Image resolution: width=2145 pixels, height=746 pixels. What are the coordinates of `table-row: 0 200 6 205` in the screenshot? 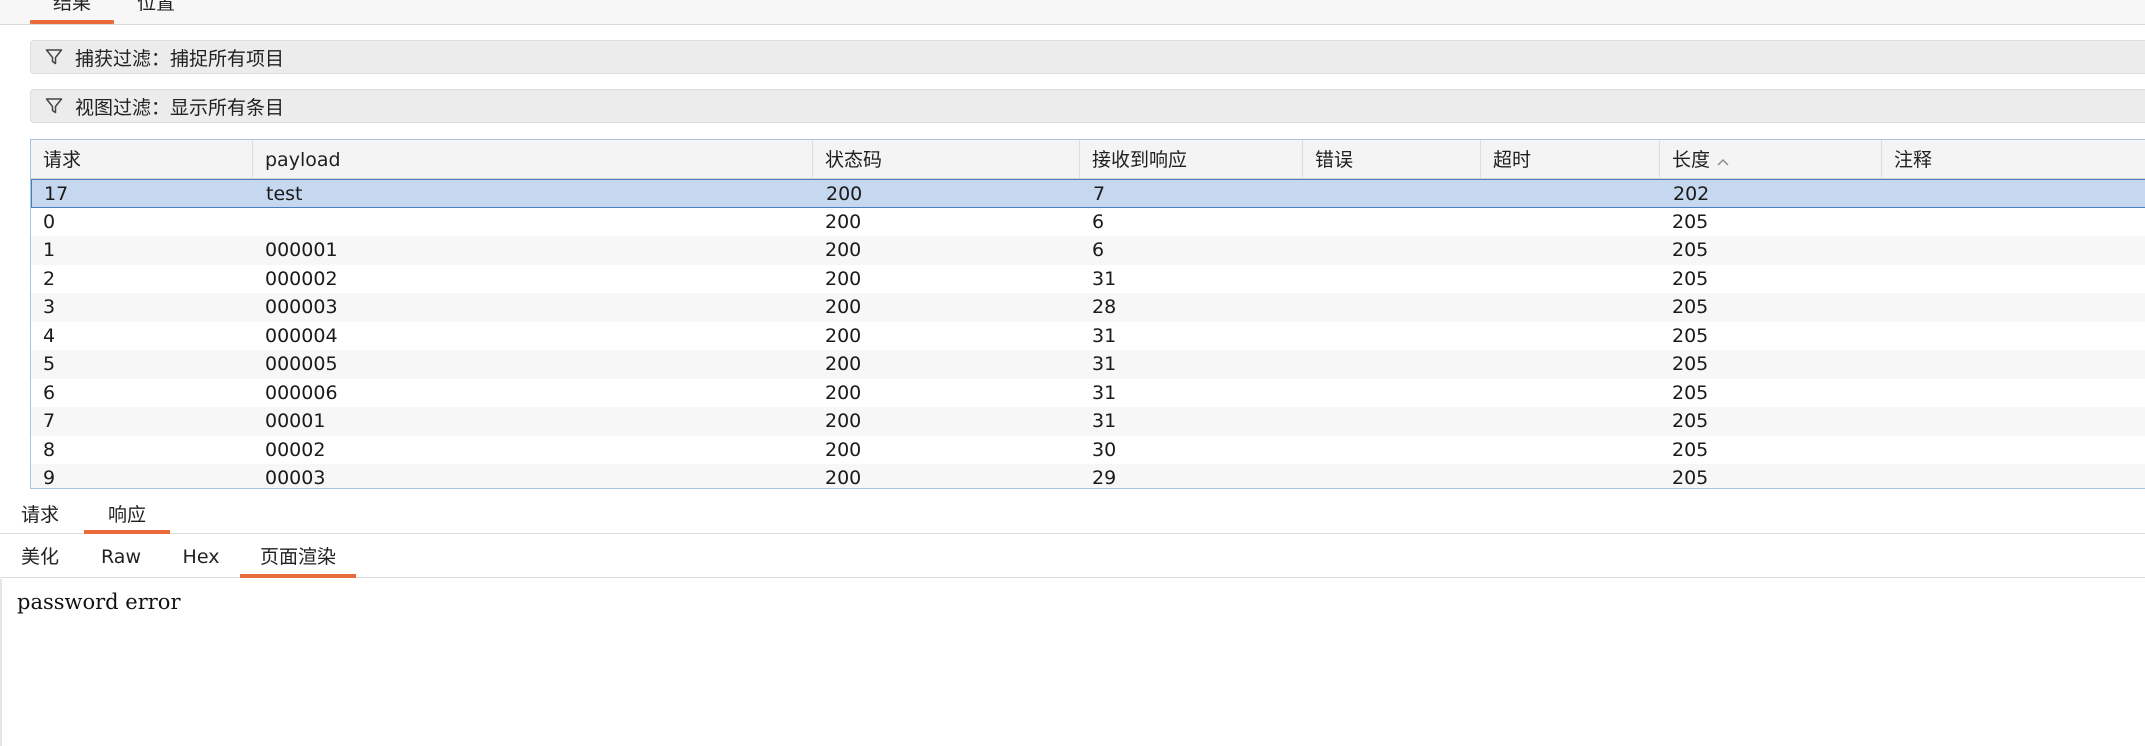 It's located at (1088, 222).